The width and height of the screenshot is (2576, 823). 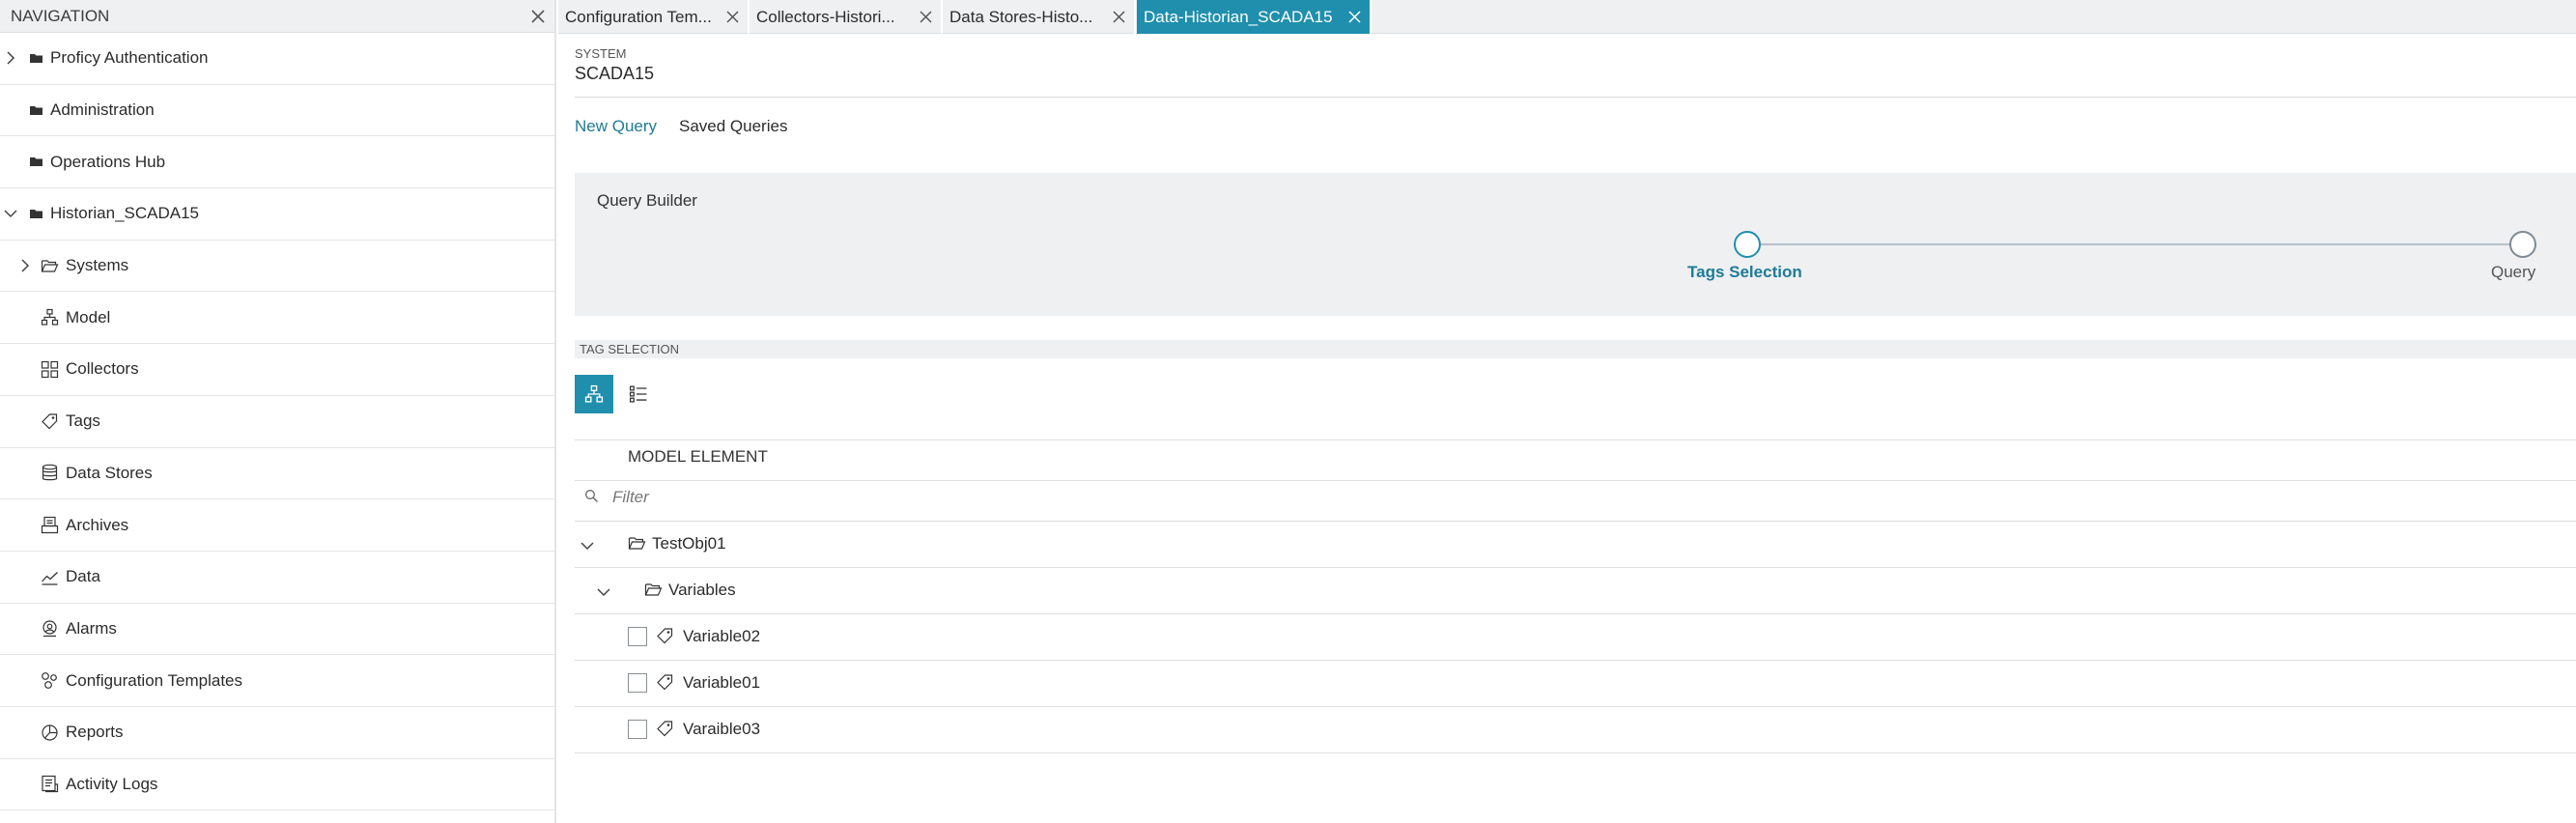 What do you see at coordinates (83, 576) in the screenshot?
I see `nav-item-label: Data` at bounding box center [83, 576].